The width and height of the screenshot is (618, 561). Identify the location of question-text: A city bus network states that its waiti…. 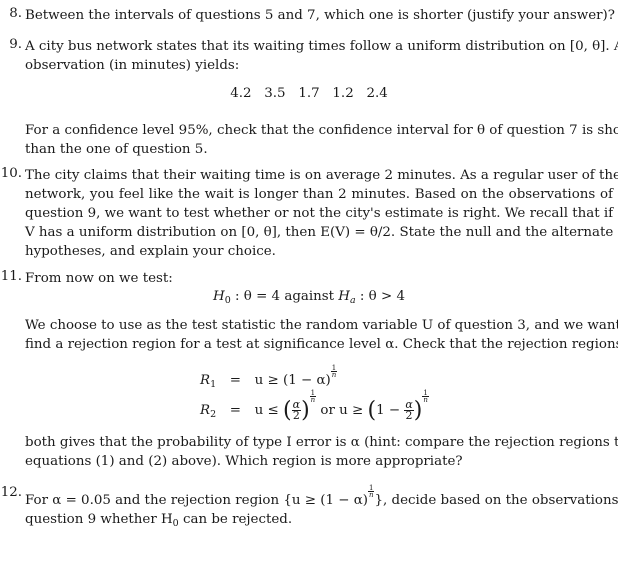
(321, 56).